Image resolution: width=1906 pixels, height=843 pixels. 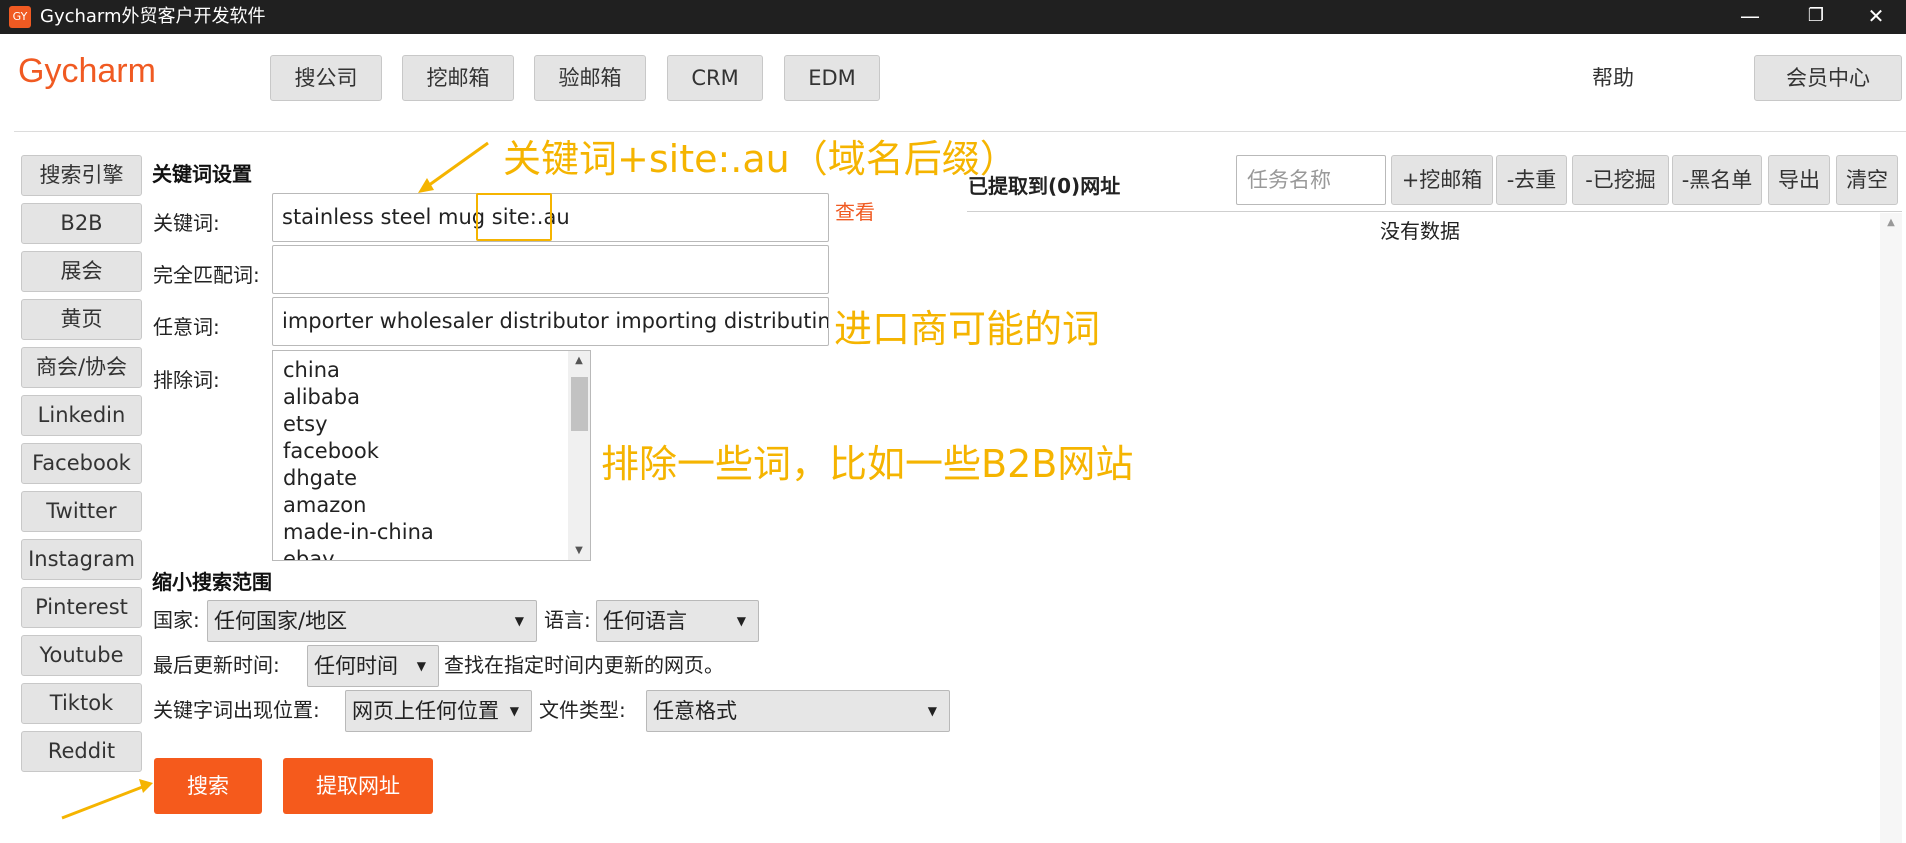 I want to click on extracted-count-title: 已提取到(0)网址, so click(x=1044, y=186).